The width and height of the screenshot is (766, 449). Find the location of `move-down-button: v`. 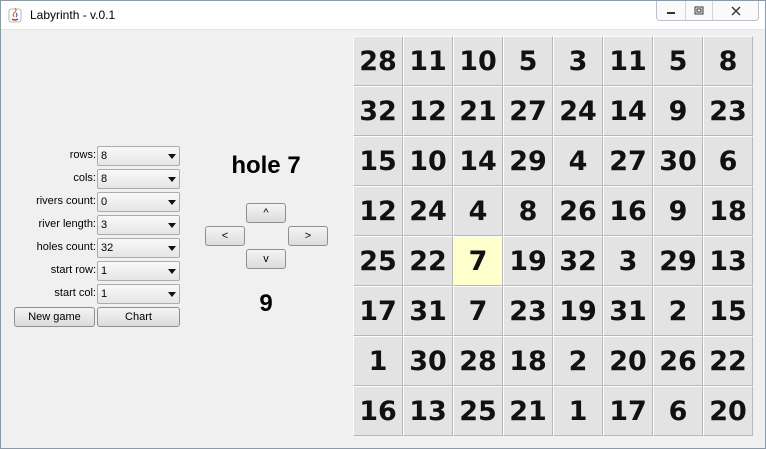

move-down-button: v is located at coordinates (266, 259).